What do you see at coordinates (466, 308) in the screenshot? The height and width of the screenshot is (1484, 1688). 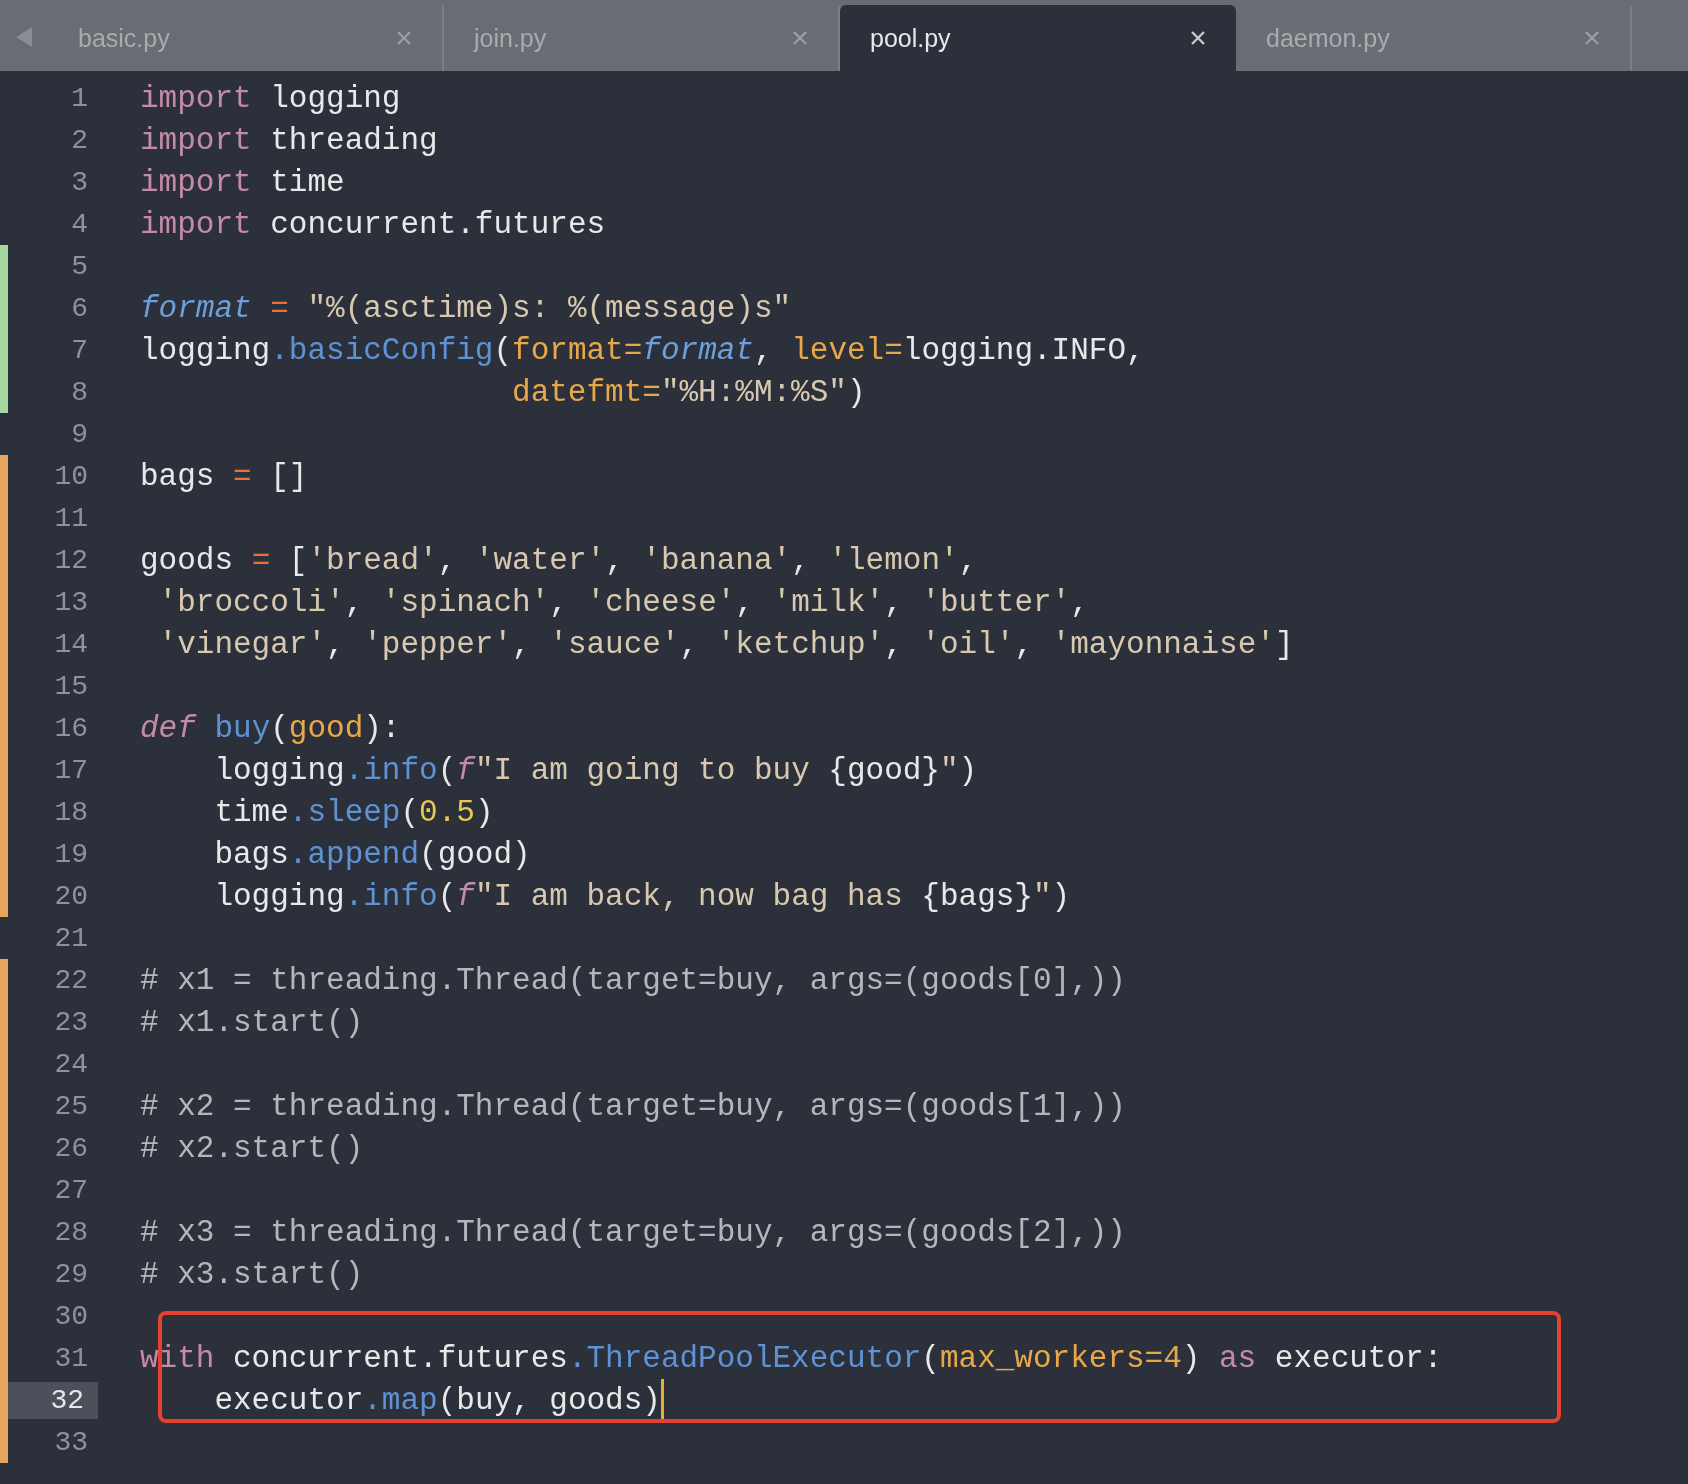 I see `code-line: format = "%(asctime)s: %(message)s"` at bounding box center [466, 308].